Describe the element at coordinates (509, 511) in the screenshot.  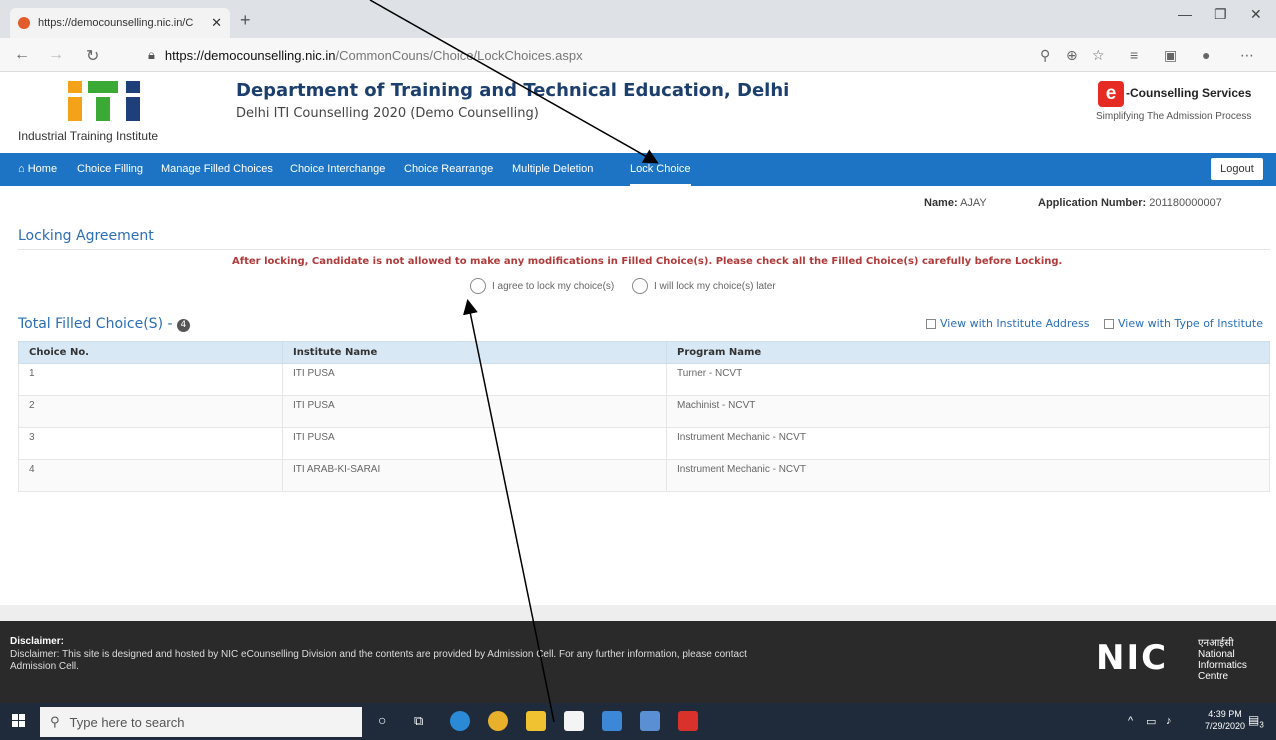
I see `arrow-to-agree-radio` at that location.